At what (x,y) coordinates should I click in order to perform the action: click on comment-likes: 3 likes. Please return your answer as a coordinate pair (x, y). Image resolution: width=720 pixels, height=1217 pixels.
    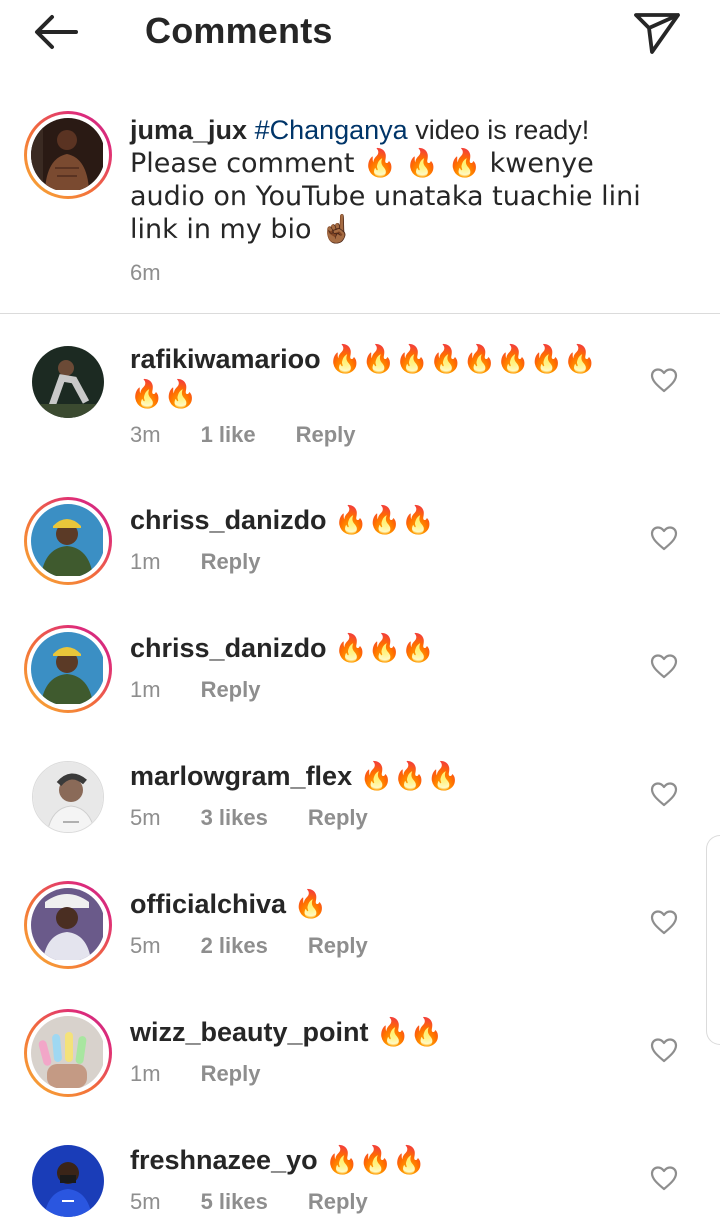
    Looking at the image, I should click on (234, 818).